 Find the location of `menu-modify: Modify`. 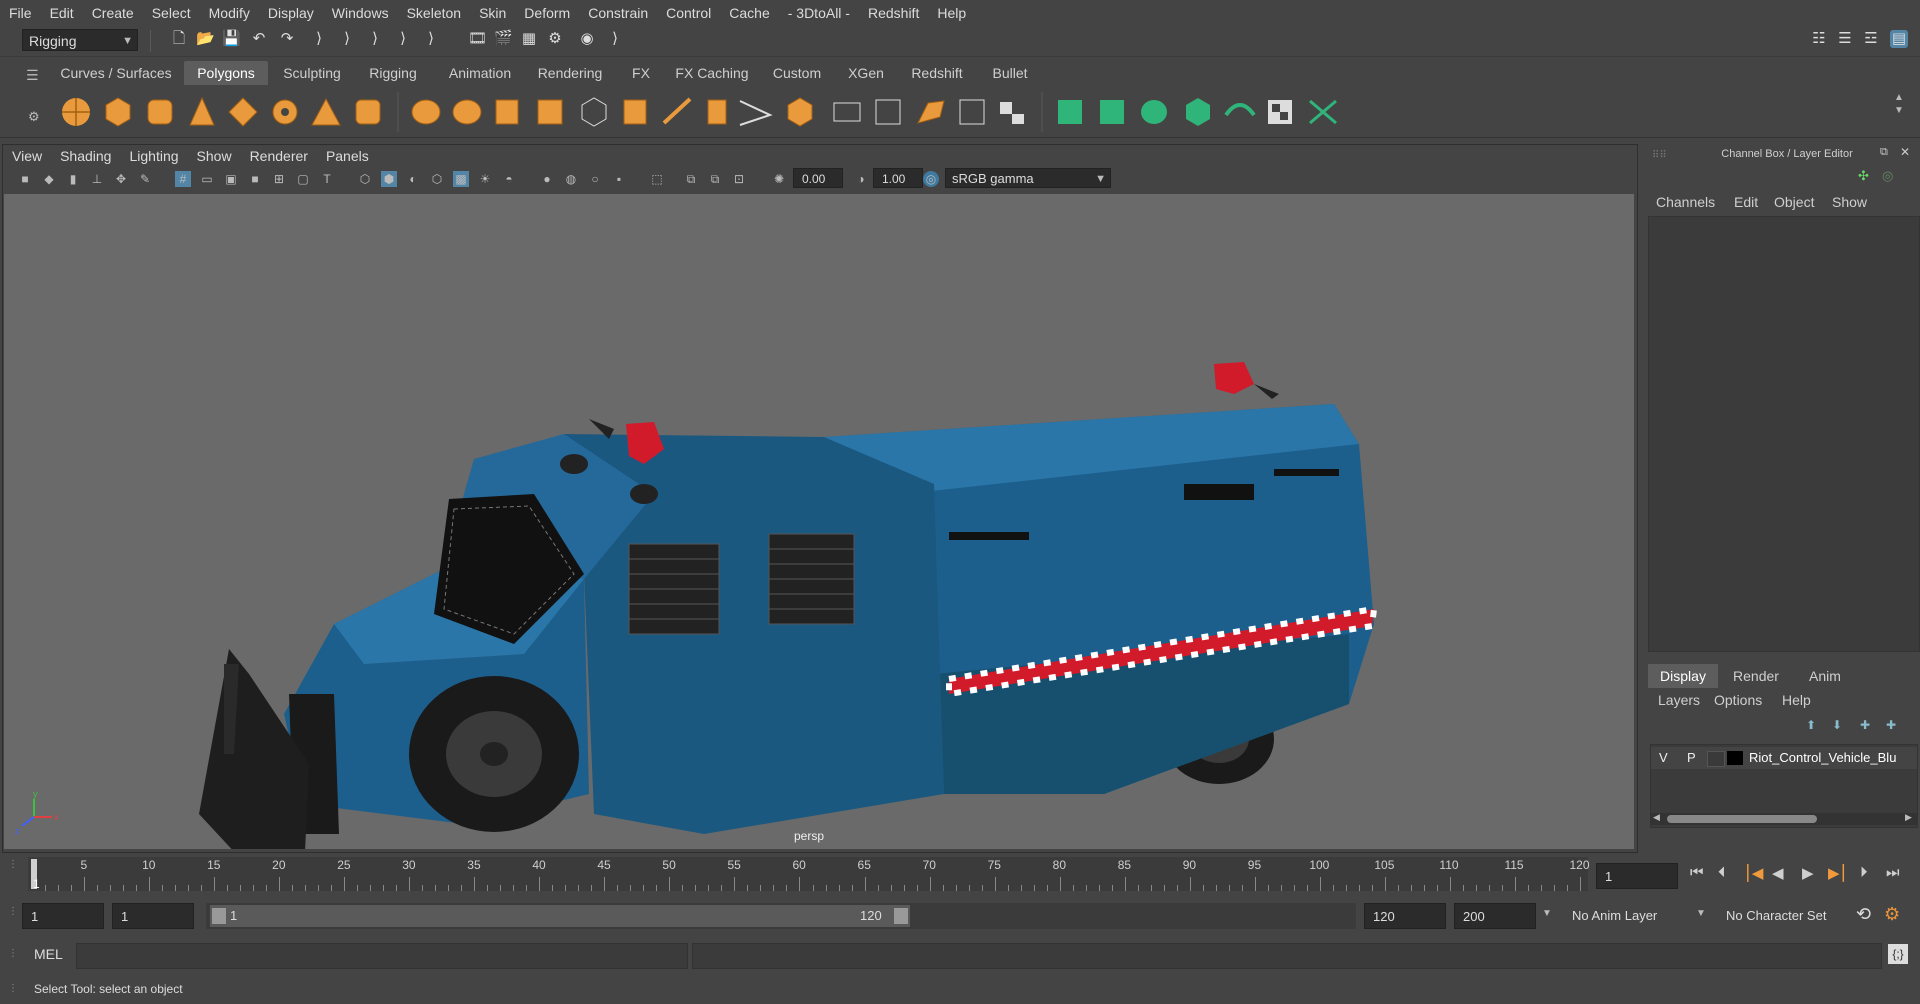

menu-modify: Modify is located at coordinates (229, 13).